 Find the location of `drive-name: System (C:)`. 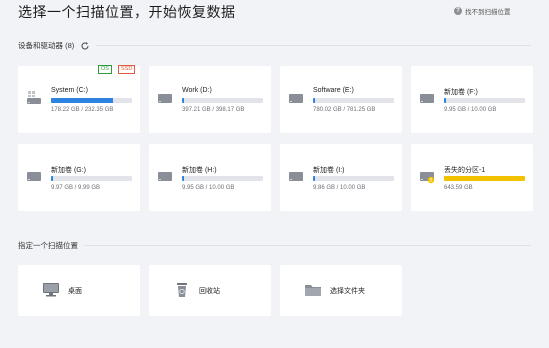

drive-name: System (C:) is located at coordinates (69, 90).